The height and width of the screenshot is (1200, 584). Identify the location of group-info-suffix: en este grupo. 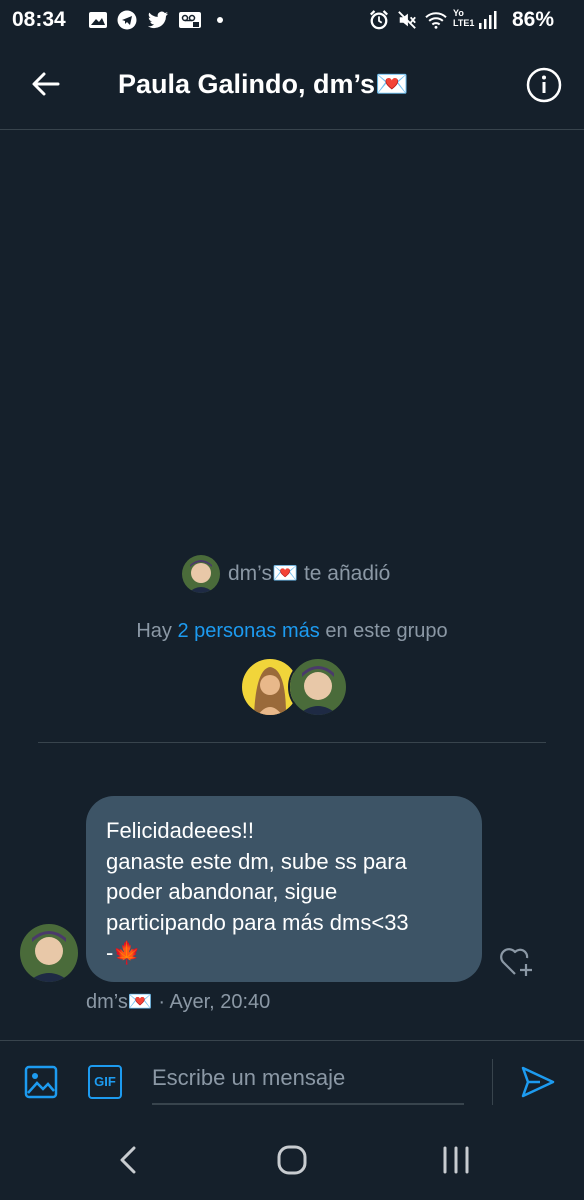
(383, 631).